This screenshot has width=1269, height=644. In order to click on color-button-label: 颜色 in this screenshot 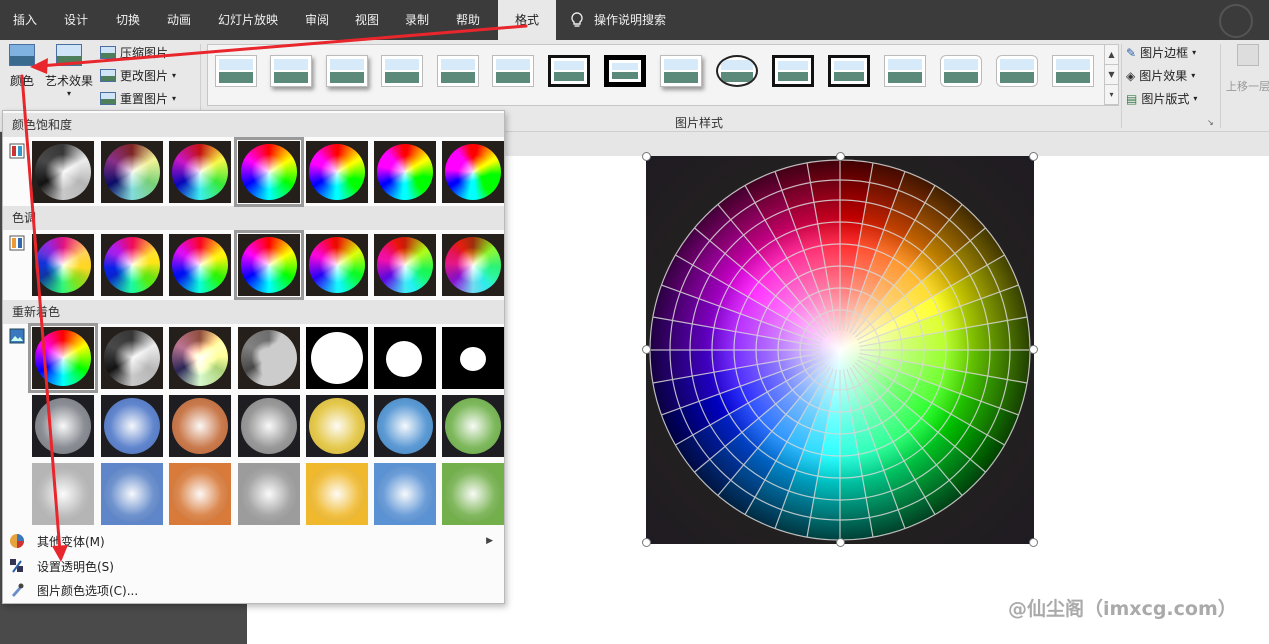, I will do `click(21, 81)`.